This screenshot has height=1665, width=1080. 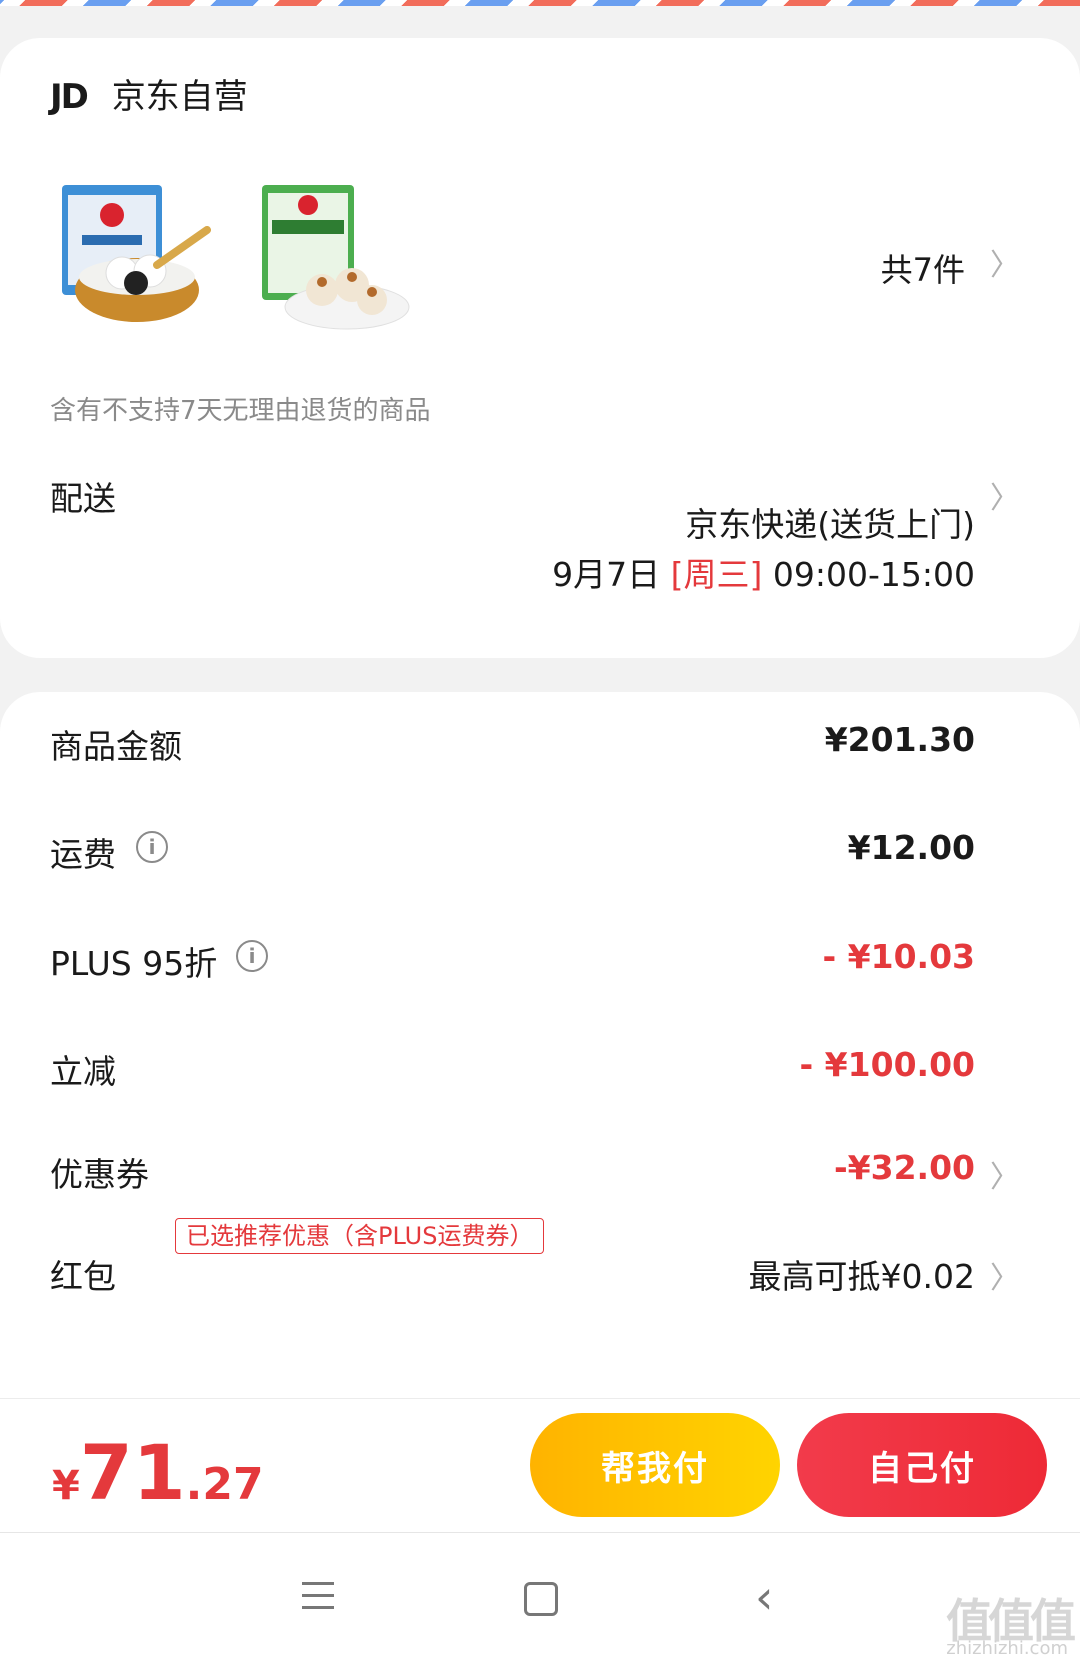 I want to click on goods-amount-label: 商品金额, so click(x=116, y=746).